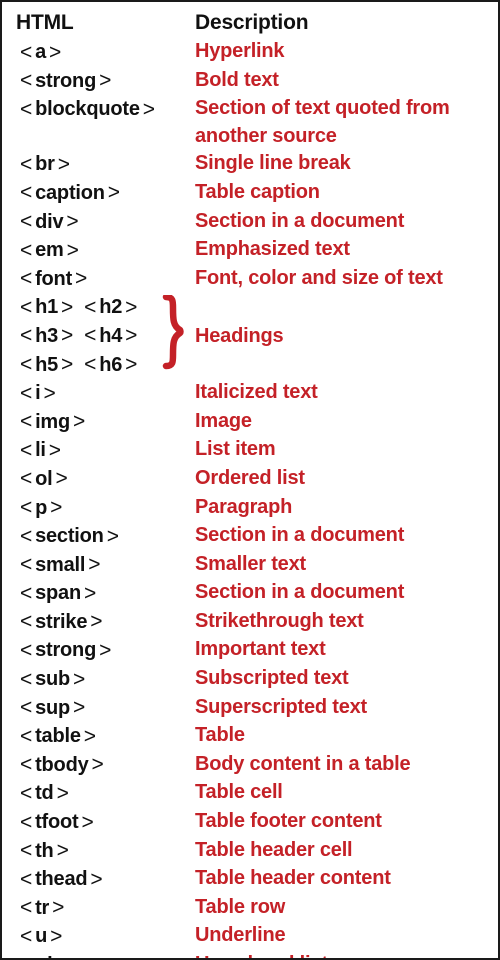  What do you see at coordinates (250, 336) in the screenshot?
I see `headings-group-row: < h1 > < h2 > < h3 > < h4 > < h5 > < h6 > Headings` at bounding box center [250, 336].